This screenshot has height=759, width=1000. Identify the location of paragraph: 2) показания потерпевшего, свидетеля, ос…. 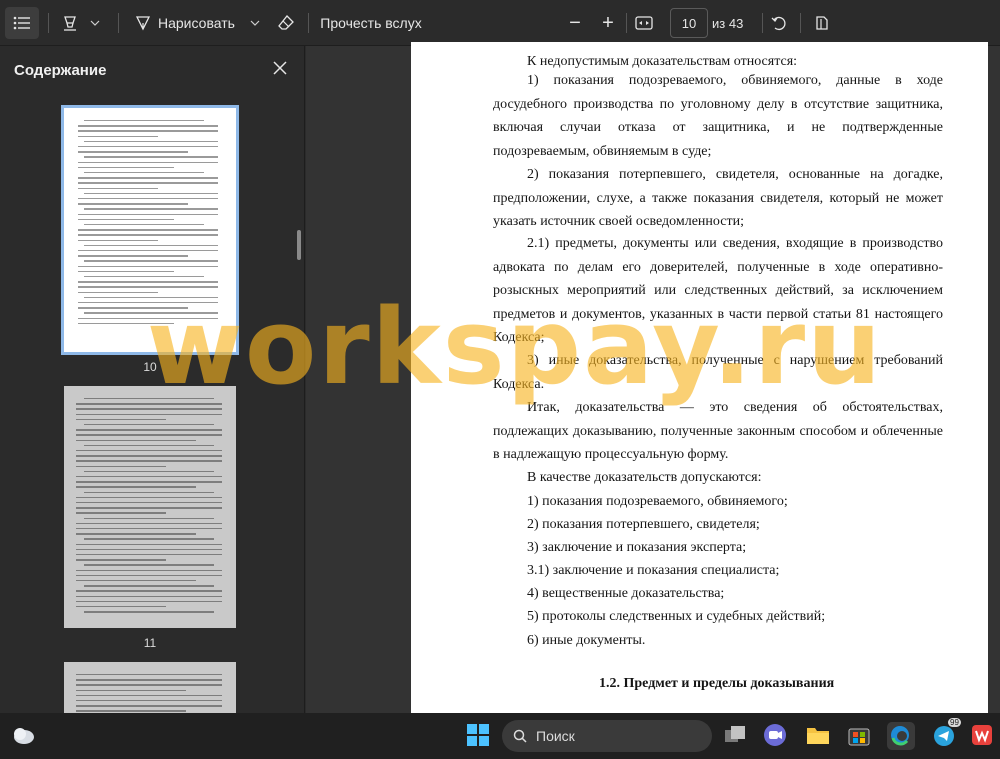
(718, 198).